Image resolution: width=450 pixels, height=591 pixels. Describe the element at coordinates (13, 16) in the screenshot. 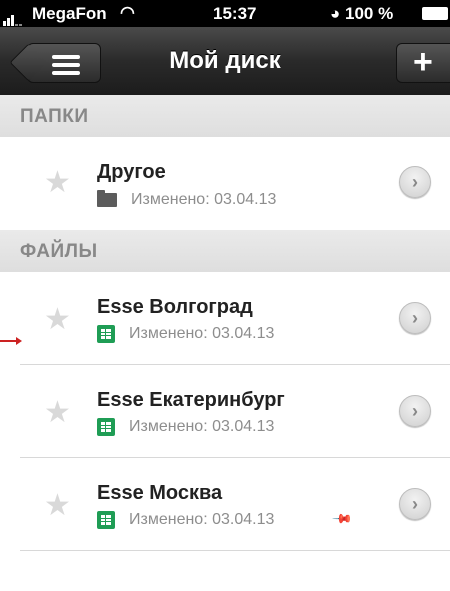

I see `signal-icon` at that location.